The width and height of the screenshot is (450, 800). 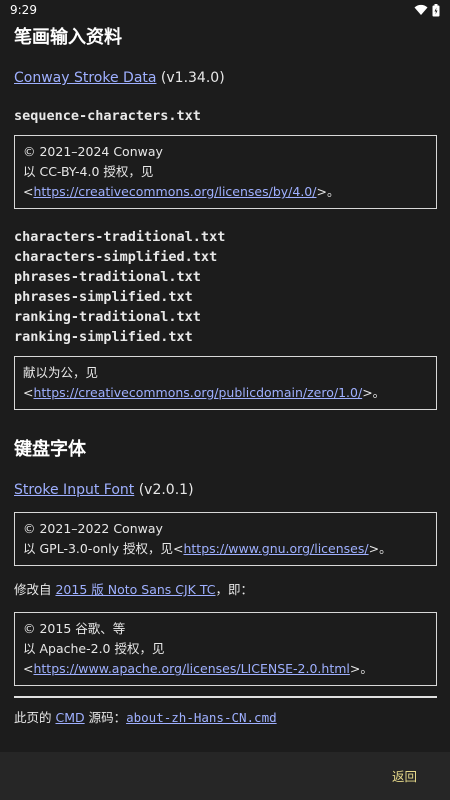 I want to click on source-file-link: about-zh-Hans-CN.cmd, so click(x=201, y=717).